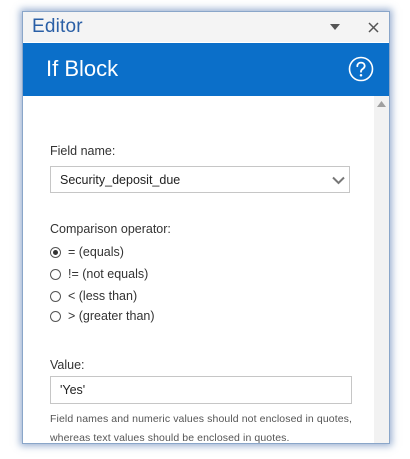 The height and width of the screenshot is (459, 410). I want to click on header-title: If Block, so click(82, 68).